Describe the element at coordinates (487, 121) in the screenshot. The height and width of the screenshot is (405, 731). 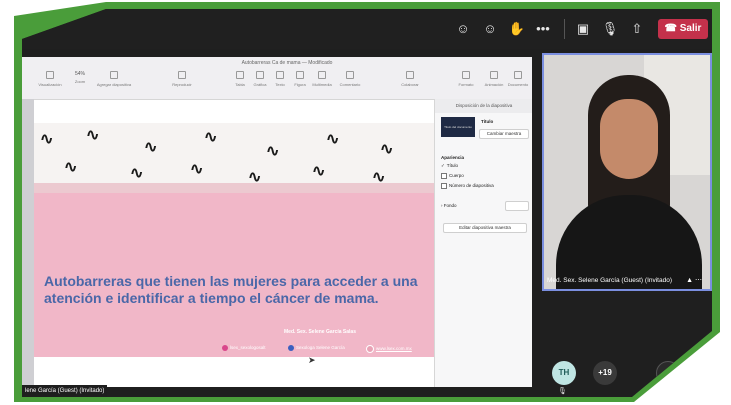
I see `layout-name: Título` at that location.